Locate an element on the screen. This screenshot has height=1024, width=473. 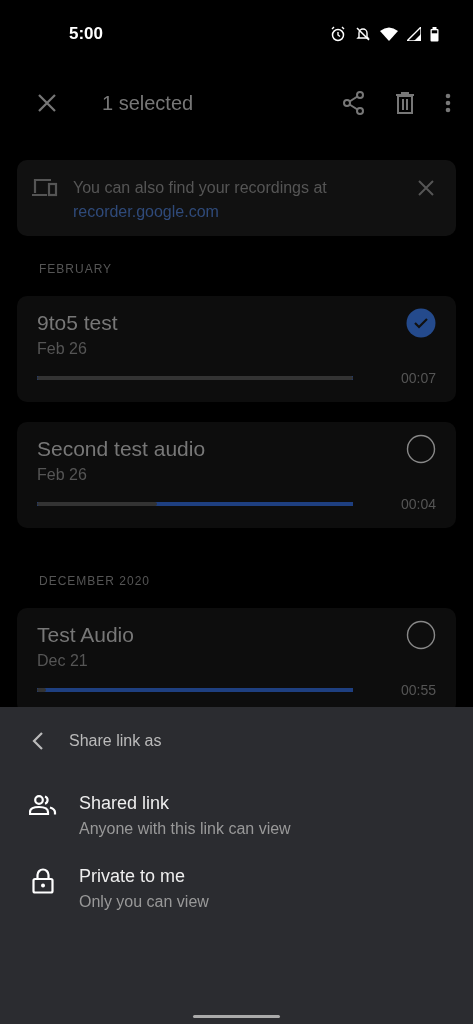
section-heading: FEBRUARY is located at coordinates (76, 269).